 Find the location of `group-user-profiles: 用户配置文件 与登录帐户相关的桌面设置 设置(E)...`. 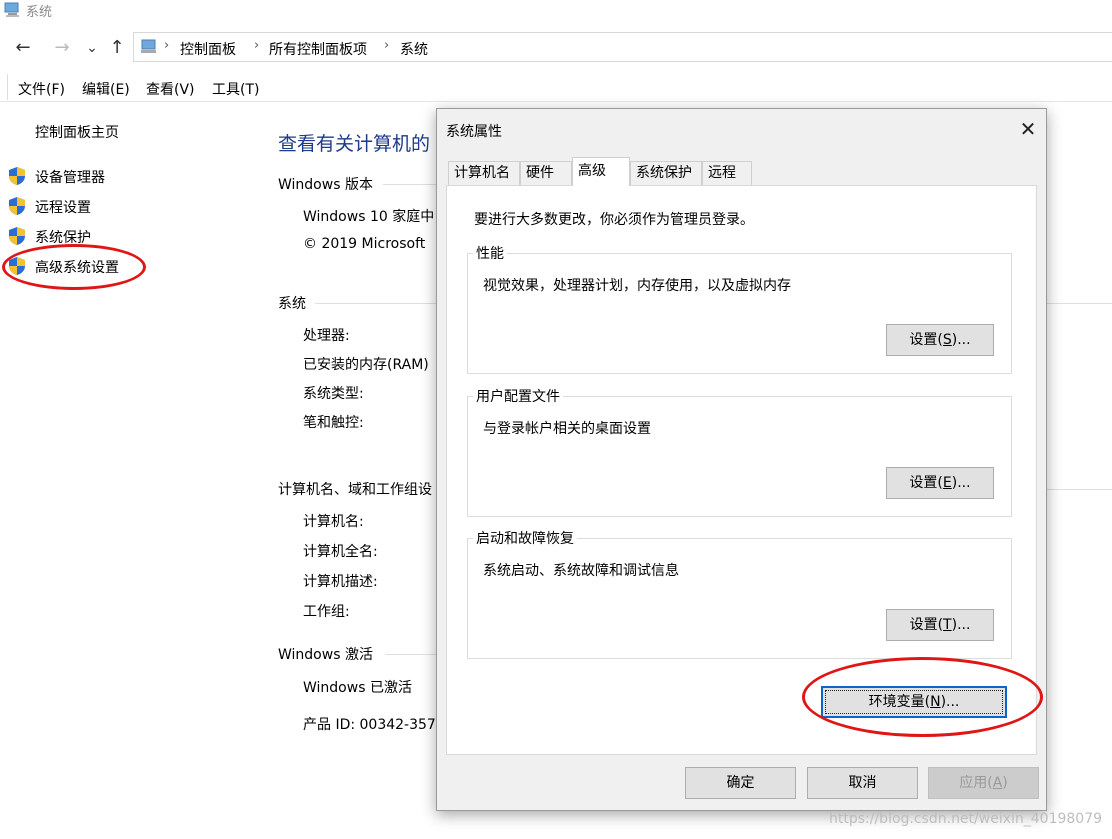

group-user-profiles: 用户配置文件 与登录帐户相关的桌面设置 设置(E)... is located at coordinates (739, 451).